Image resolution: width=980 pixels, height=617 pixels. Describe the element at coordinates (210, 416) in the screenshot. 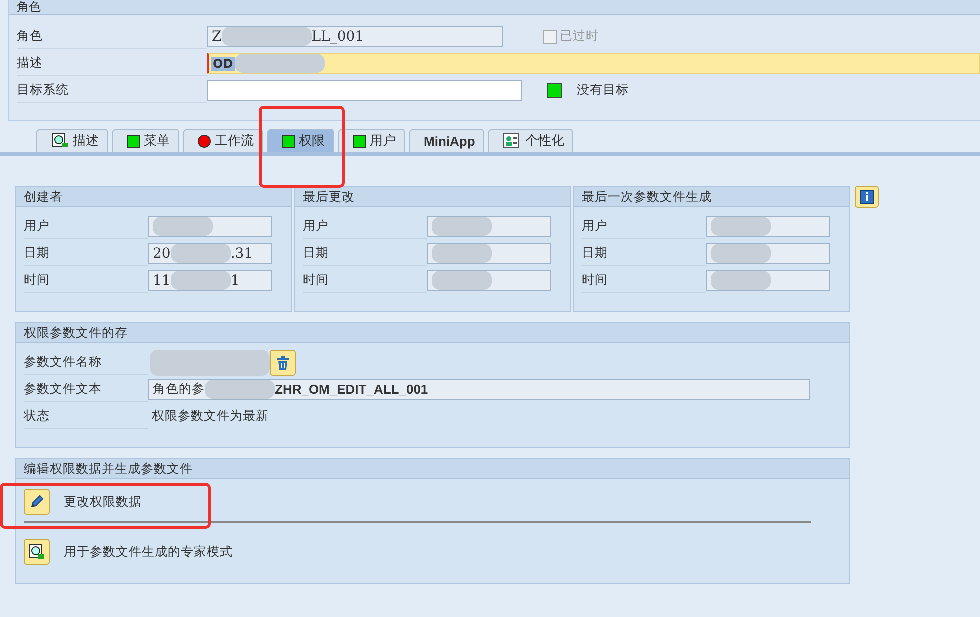

I see `status-value: 权限参数文件为最新` at that location.